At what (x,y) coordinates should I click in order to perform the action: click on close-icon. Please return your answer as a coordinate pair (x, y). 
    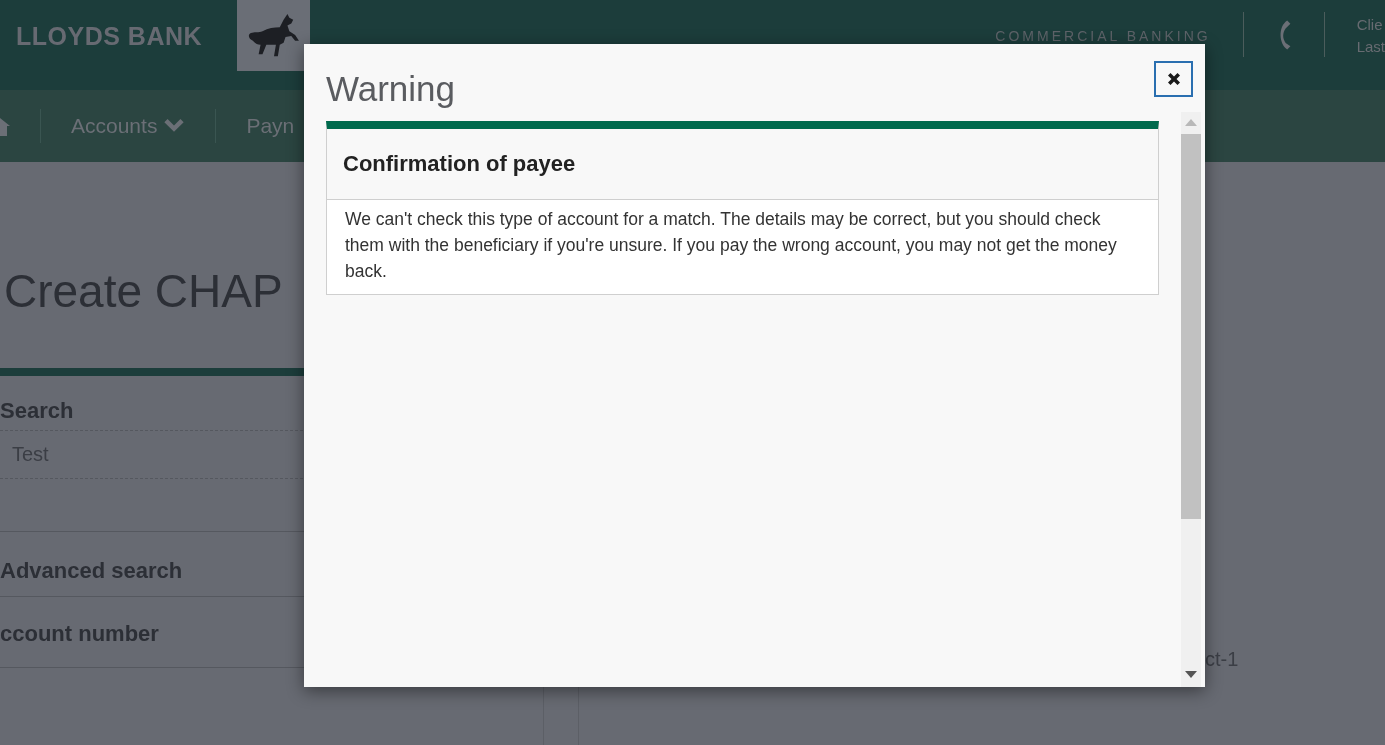
    Looking at the image, I should click on (1173, 79).